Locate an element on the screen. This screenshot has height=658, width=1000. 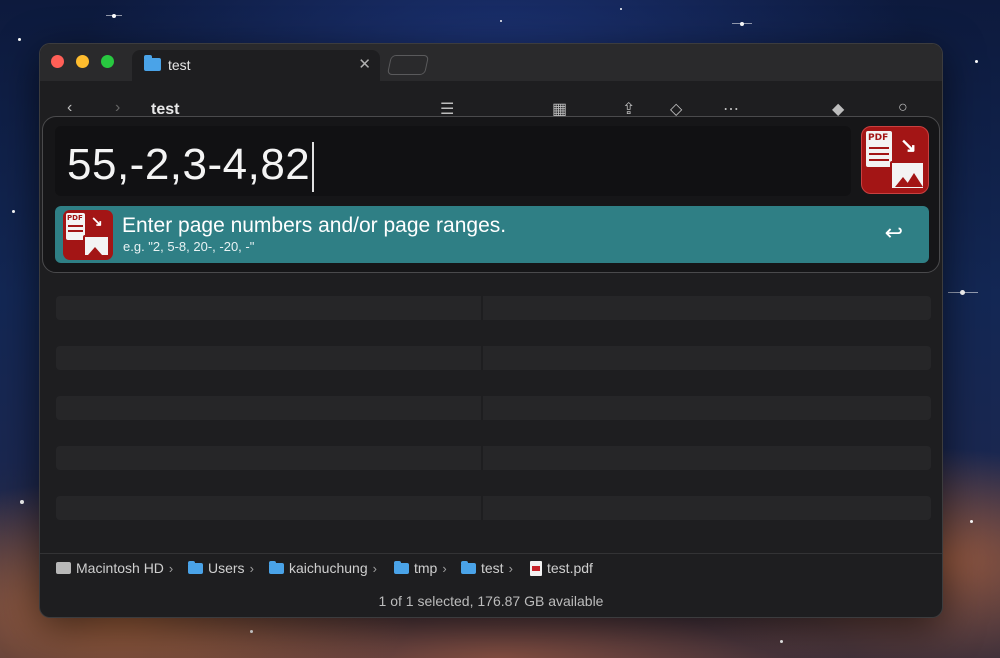
path-item-kaichuchung: kaichuchung › is located at coordinates (323, 568).